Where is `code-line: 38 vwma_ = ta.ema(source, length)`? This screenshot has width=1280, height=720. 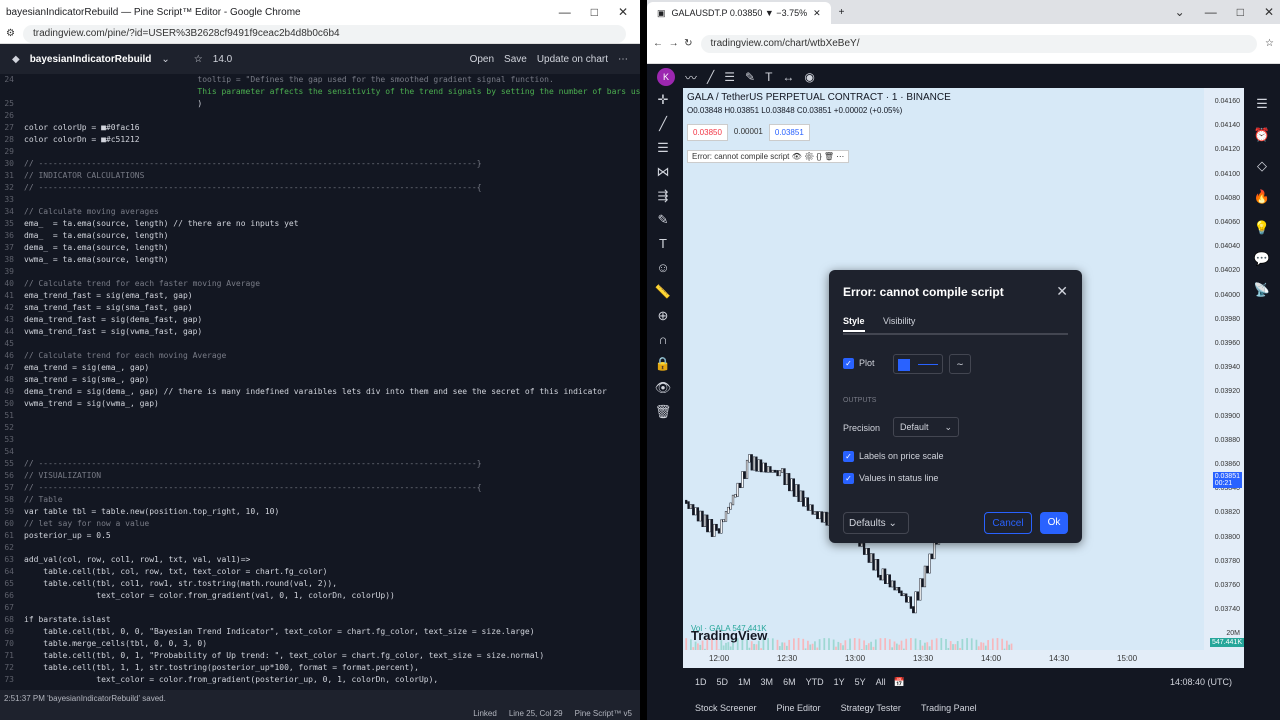 code-line: 38 vwma_ = ta.ema(source, length) is located at coordinates (320, 260).